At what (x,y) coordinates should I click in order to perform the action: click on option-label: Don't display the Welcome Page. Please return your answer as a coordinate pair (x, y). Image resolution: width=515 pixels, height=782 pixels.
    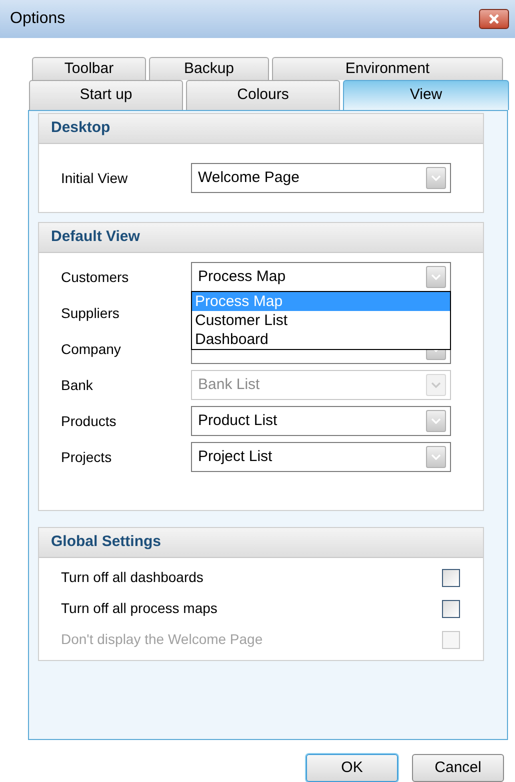
    Looking at the image, I should click on (162, 639).